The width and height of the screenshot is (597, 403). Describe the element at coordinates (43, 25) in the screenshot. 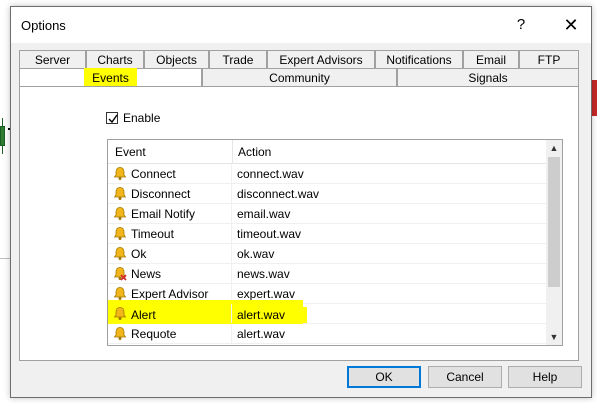

I see `window-title: Options` at that location.